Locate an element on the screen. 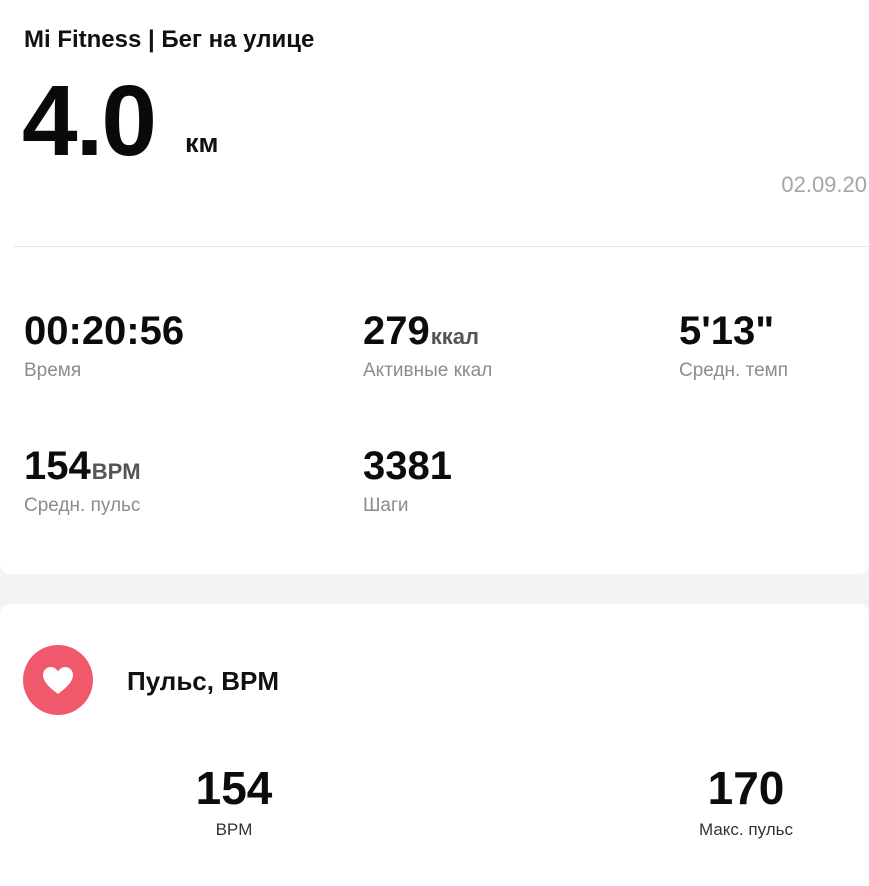  stat-steps-label: Шаги is located at coordinates (386, 505).